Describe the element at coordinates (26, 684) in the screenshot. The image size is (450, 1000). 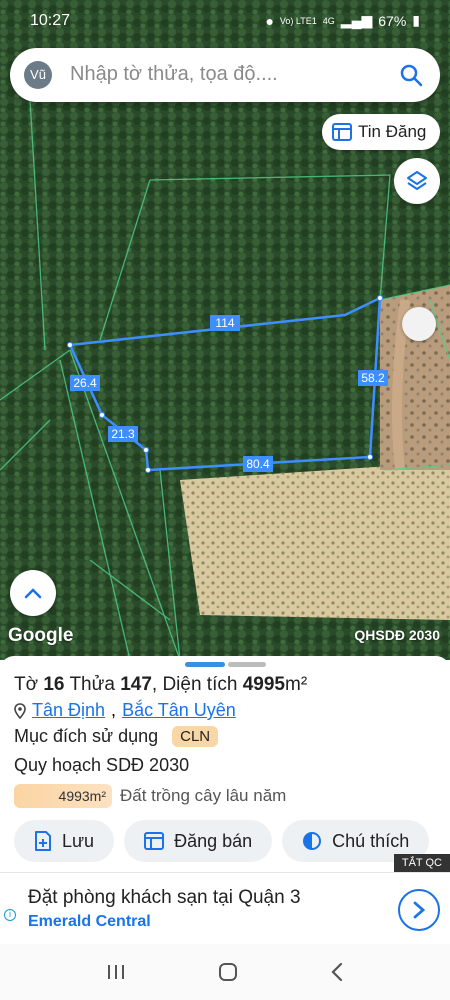
I see `sheet-label: Tờ` at that location.